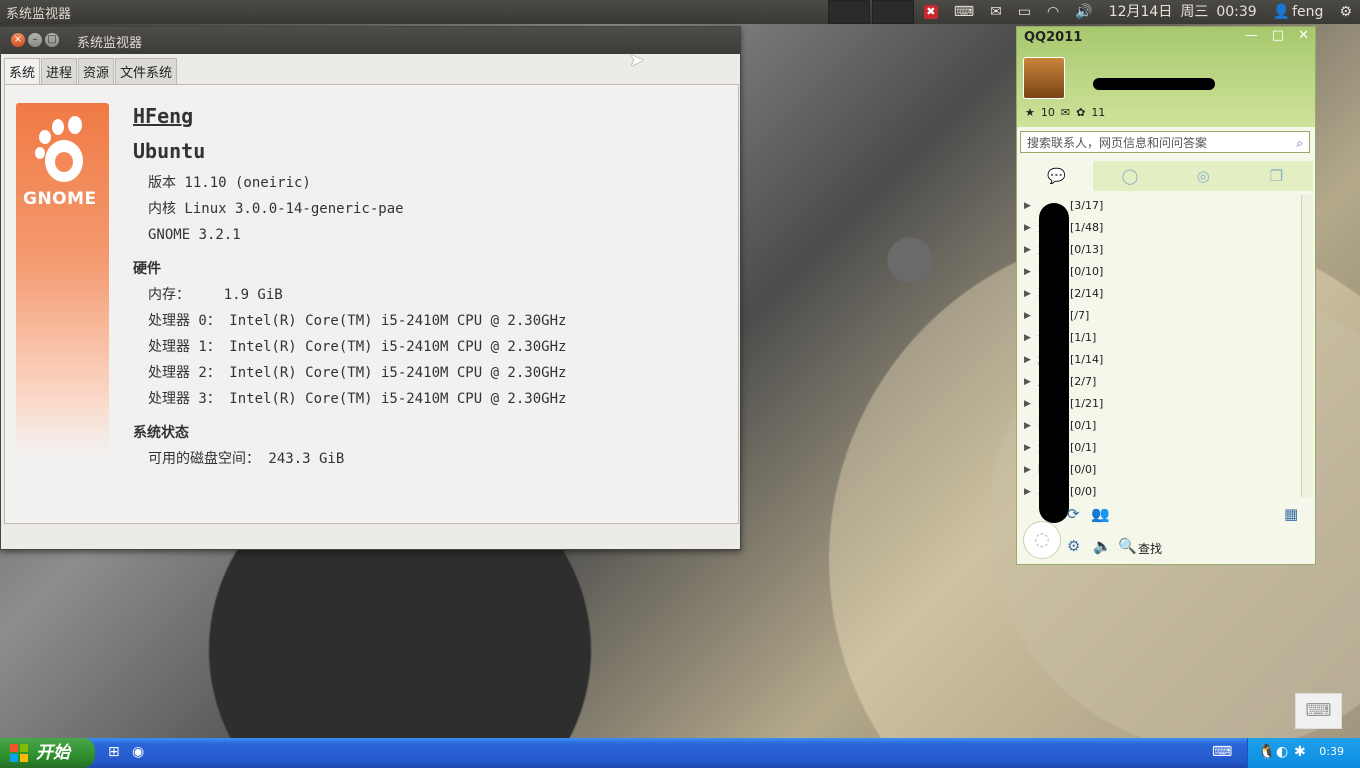  What do you see at coordinates (1266, 752) in the screenshot?
I see `qq-tray-icon: 🐧` at bounding box center [1266, 752].